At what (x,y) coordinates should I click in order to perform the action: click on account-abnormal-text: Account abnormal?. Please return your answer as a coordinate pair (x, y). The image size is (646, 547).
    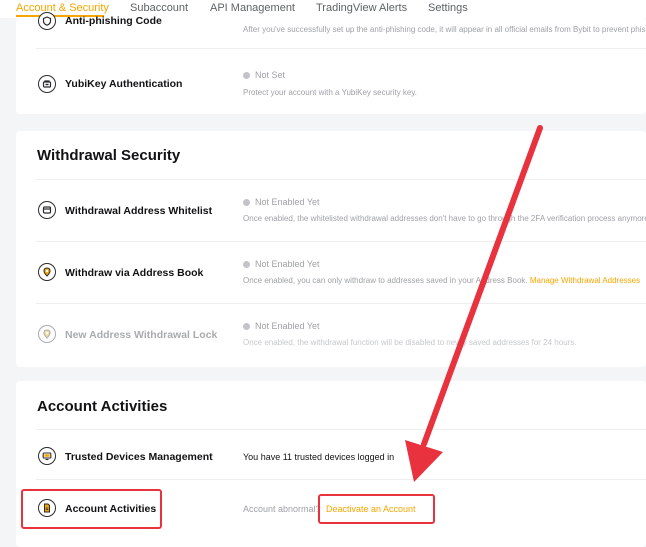
    Looking at the image, I should click on (282, 509).